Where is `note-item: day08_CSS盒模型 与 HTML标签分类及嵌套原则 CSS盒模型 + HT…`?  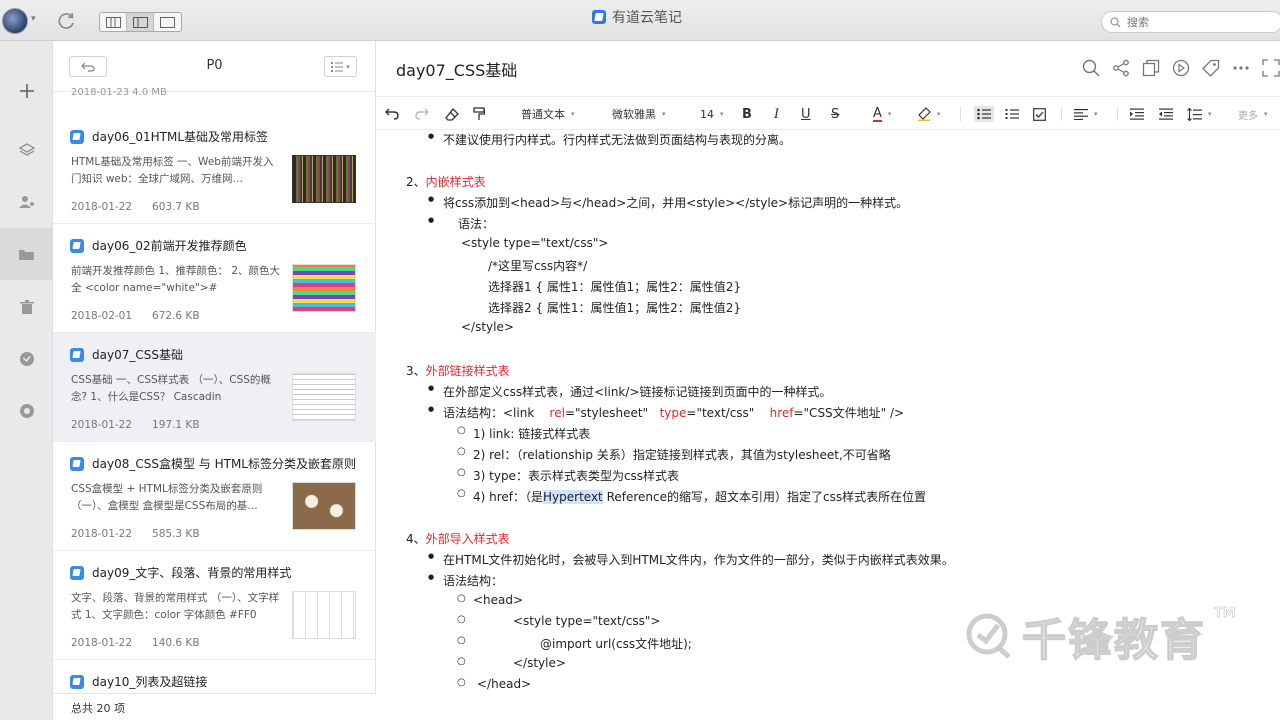 note-item: day08_CSS盒模型 与 HTML标签分类及嵌套原则 CSS盒模型 + HT… is located at coordinates (214, 496).